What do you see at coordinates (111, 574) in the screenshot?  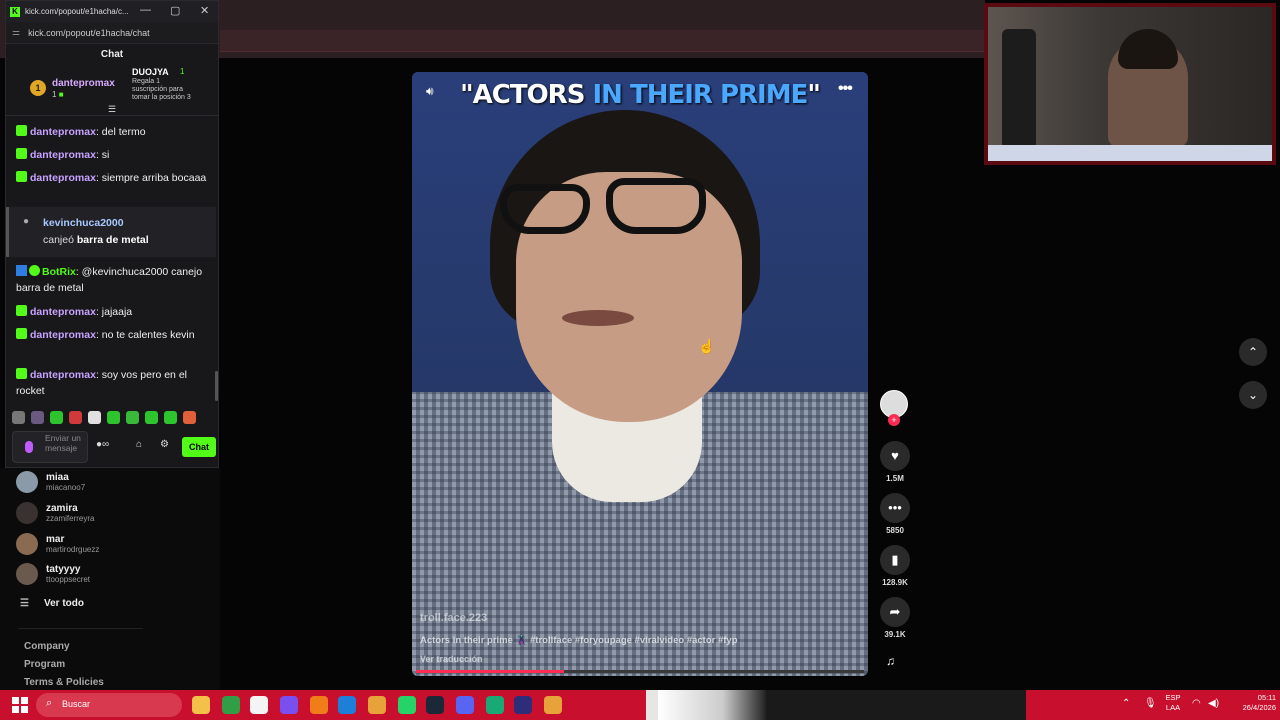 I see `following-item: tatyyyy ttooppsecret` at bounding box center [111, 574].